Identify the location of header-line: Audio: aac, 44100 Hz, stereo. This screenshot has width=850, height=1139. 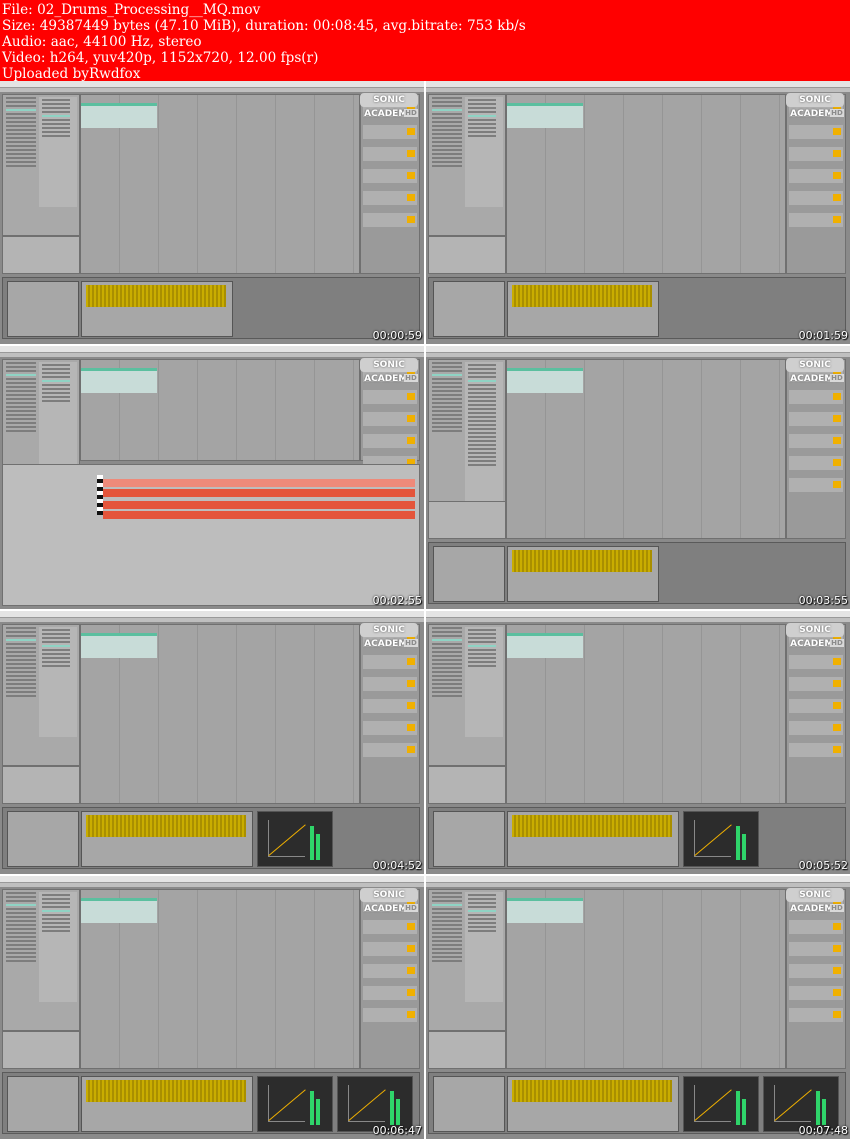
(102, 42).